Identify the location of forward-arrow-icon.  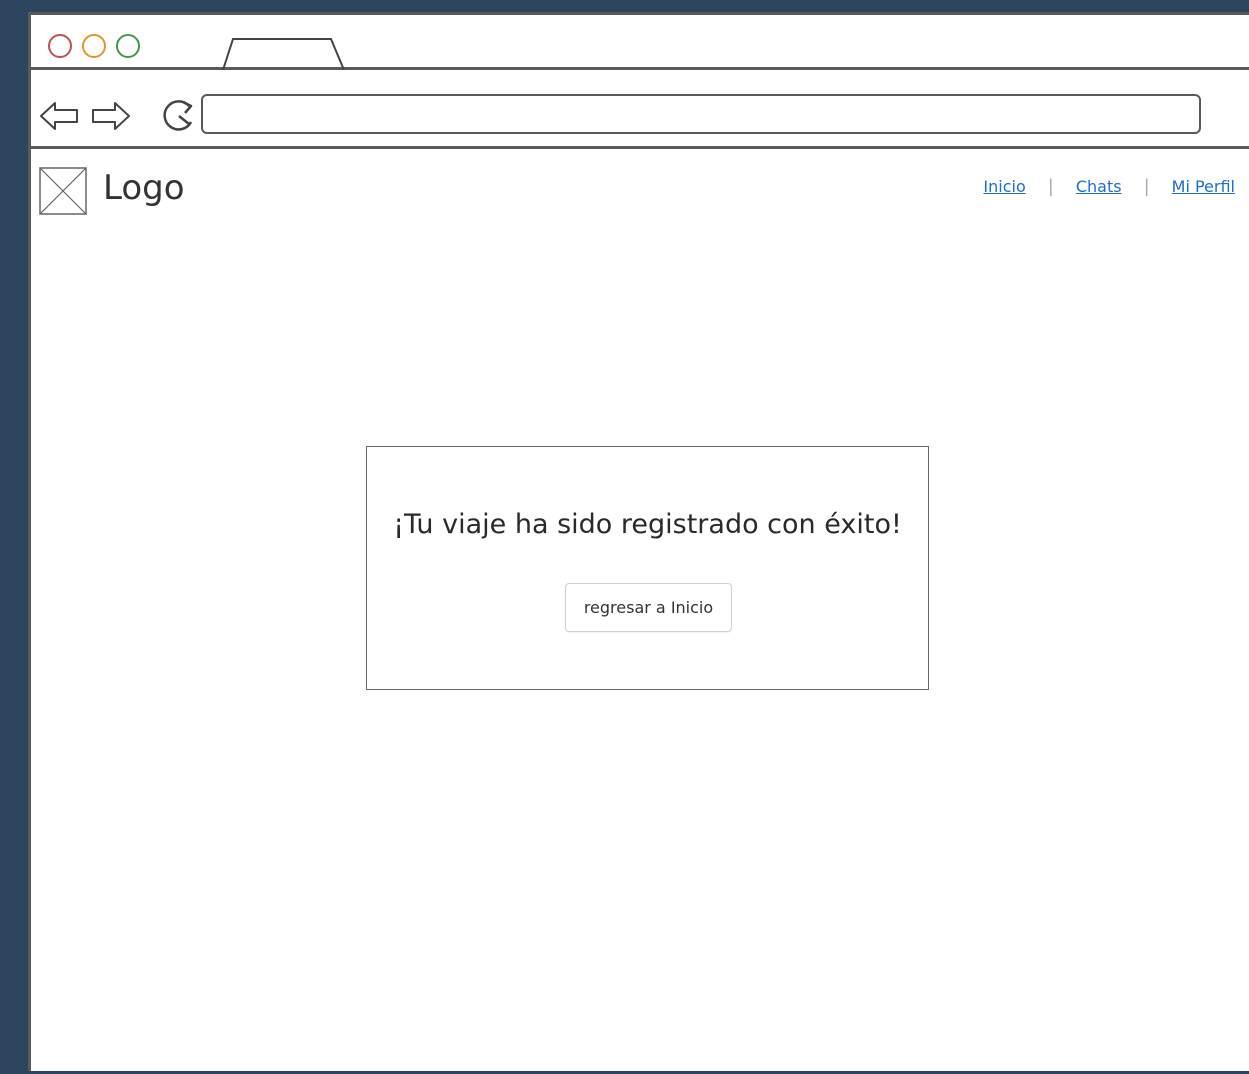
(111, 116).